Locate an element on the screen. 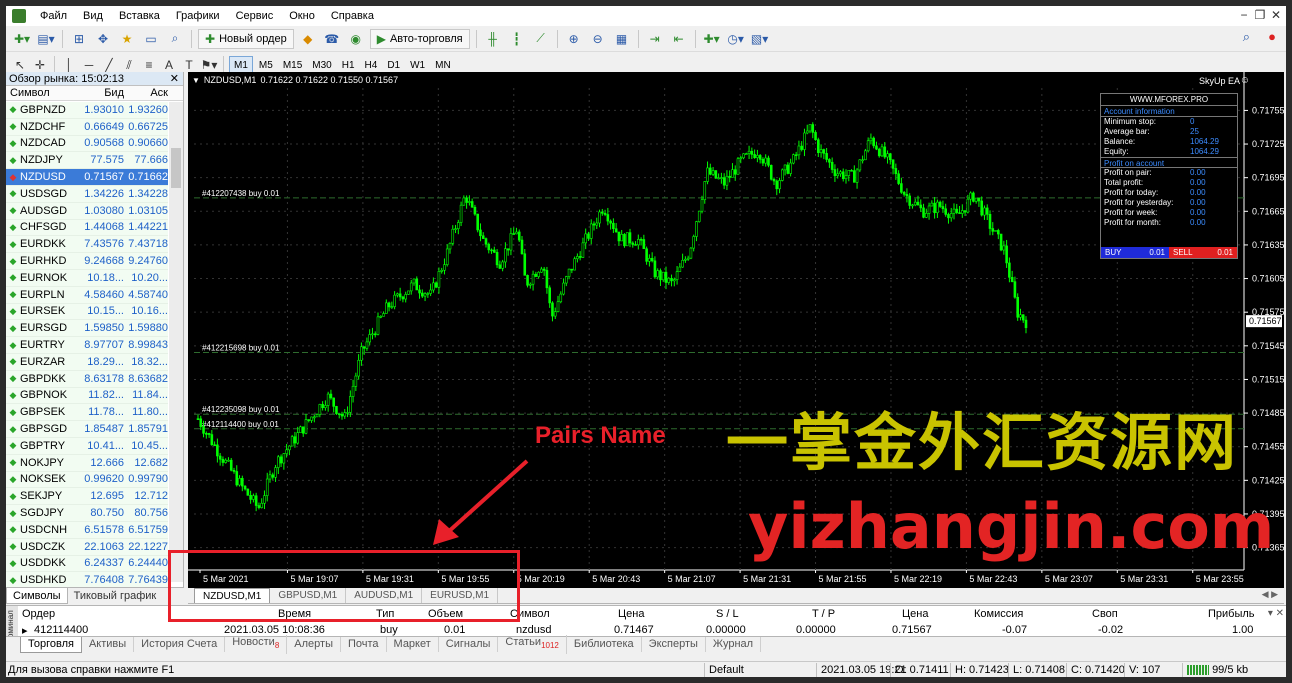 This screenshot has height=683, width=1292. col-volume: Объем is located at coordinates (445, 614).